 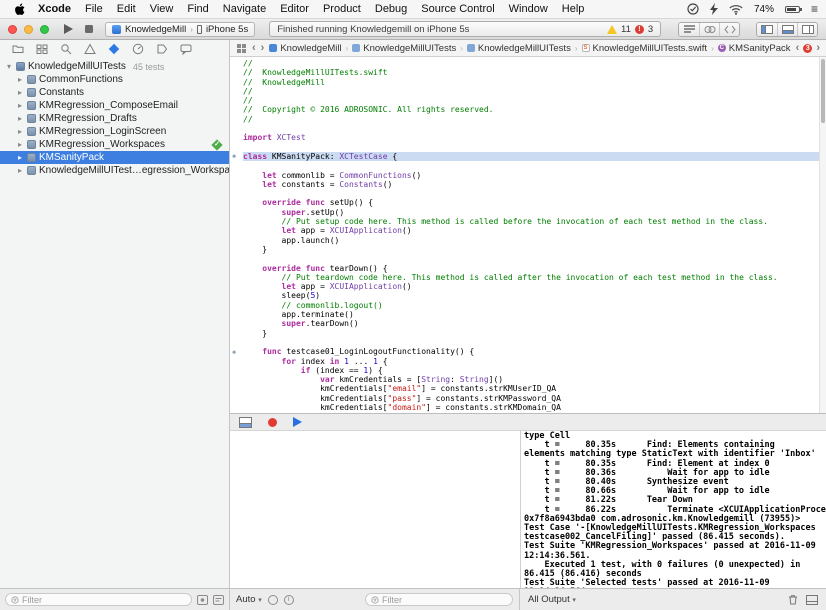 I want to click on console-scope-popup: All Output ▾, so click(x=552, y=599).